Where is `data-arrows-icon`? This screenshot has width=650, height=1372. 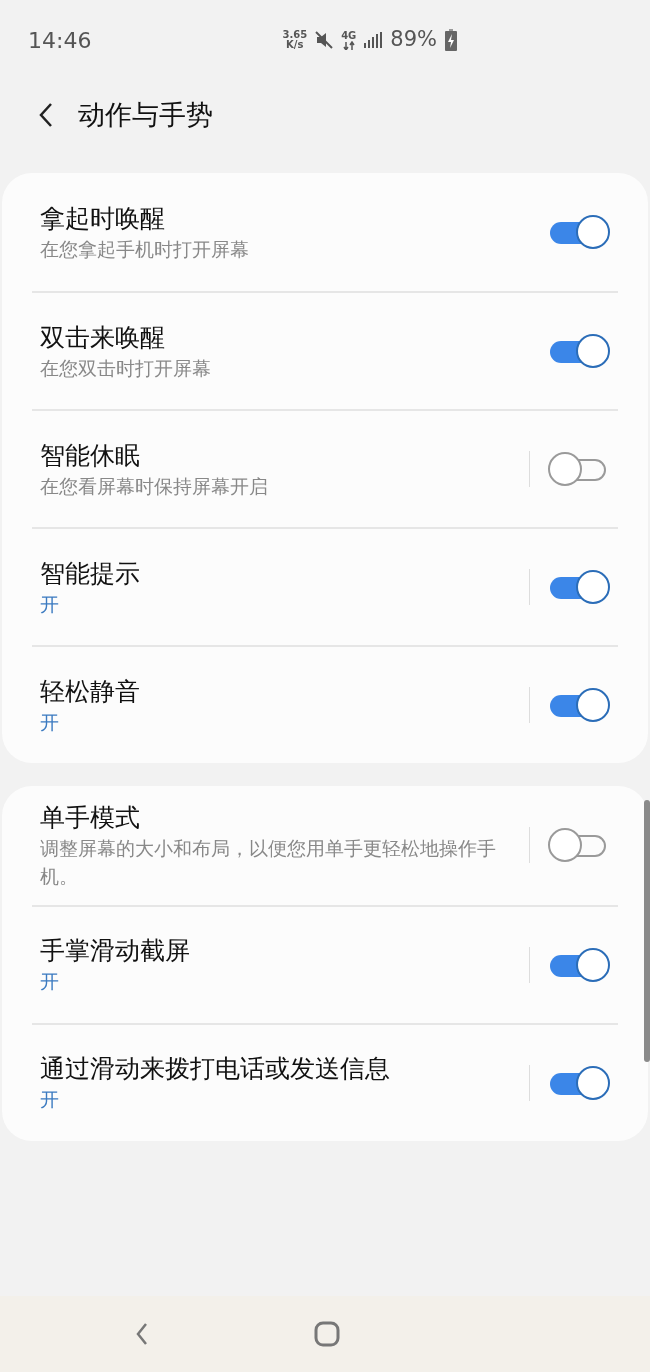
data-arrows-icon is located at coordinates (348, 45).